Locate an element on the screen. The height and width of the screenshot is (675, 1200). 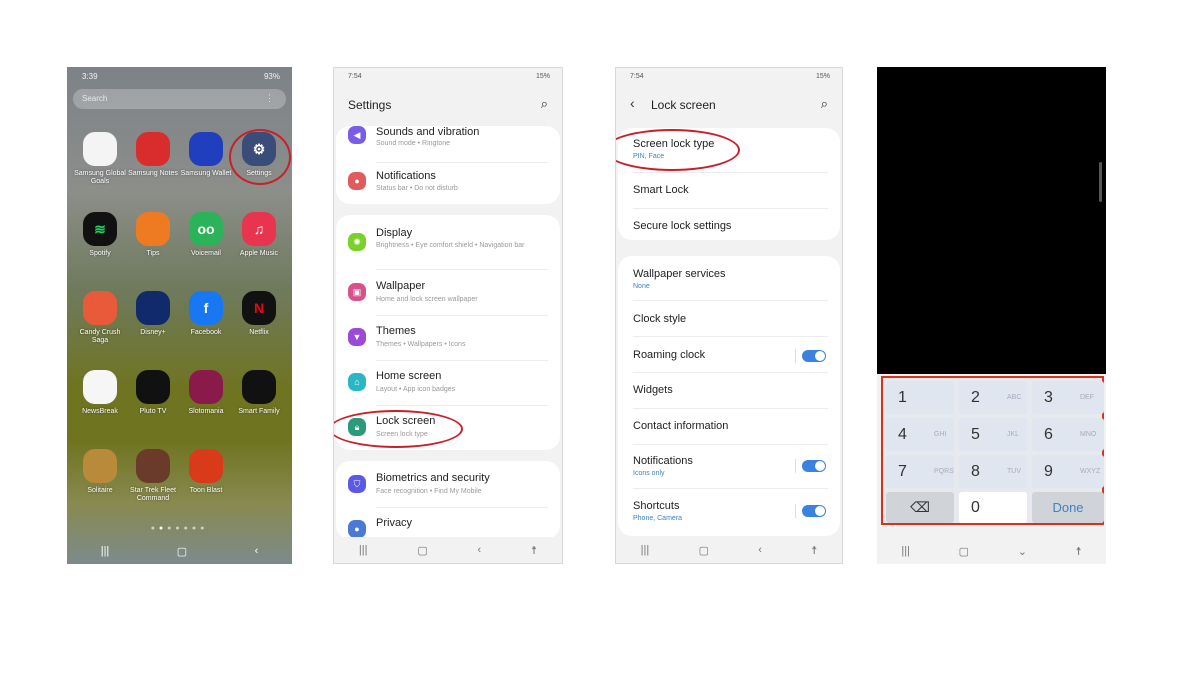
lock-item-clock-style: Clock style is located at coordinates (729, 323).